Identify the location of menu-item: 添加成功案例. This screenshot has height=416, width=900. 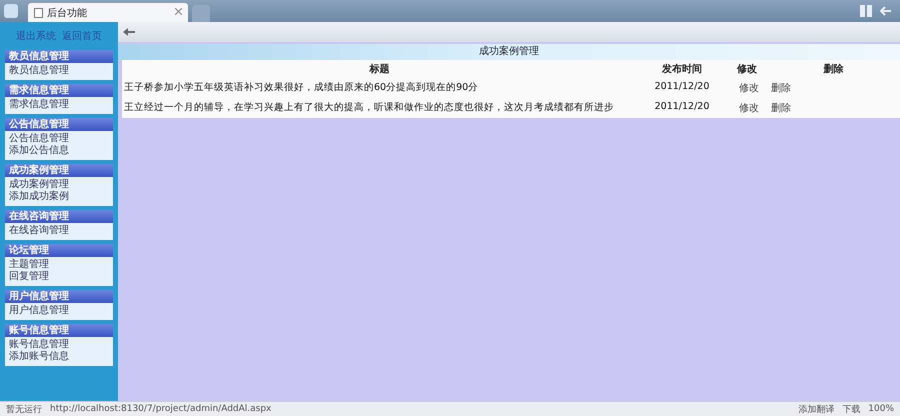
(59, 197).